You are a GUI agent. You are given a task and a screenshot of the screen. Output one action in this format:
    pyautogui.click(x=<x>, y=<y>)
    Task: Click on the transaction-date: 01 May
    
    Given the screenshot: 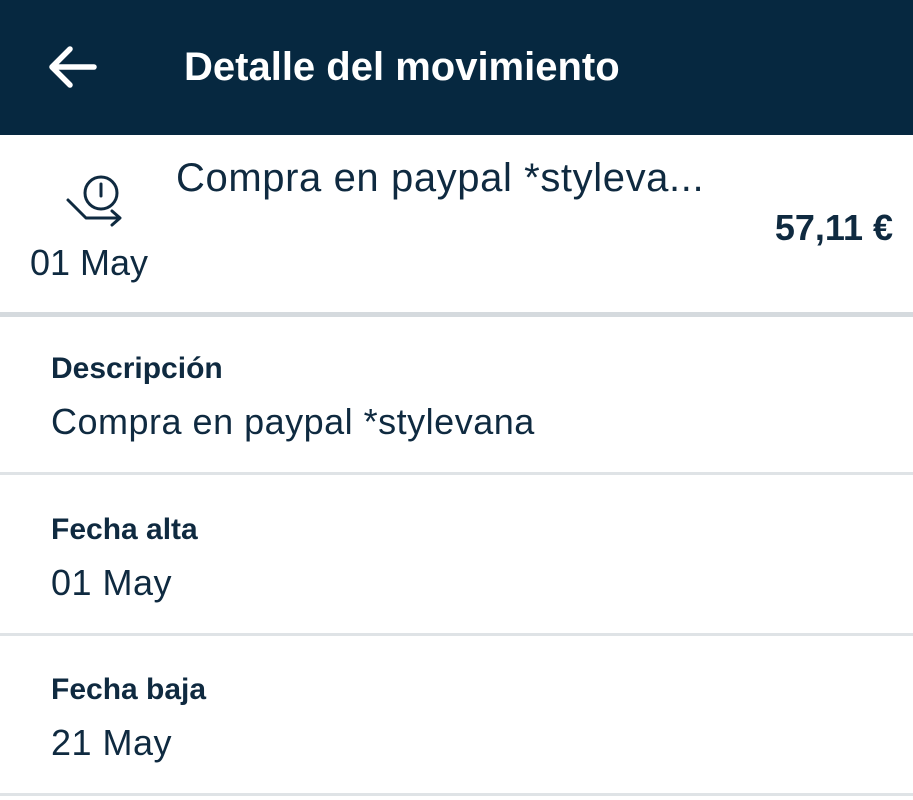 What is the action you would take?
    pyautogui.click(x=89, y=262)
    